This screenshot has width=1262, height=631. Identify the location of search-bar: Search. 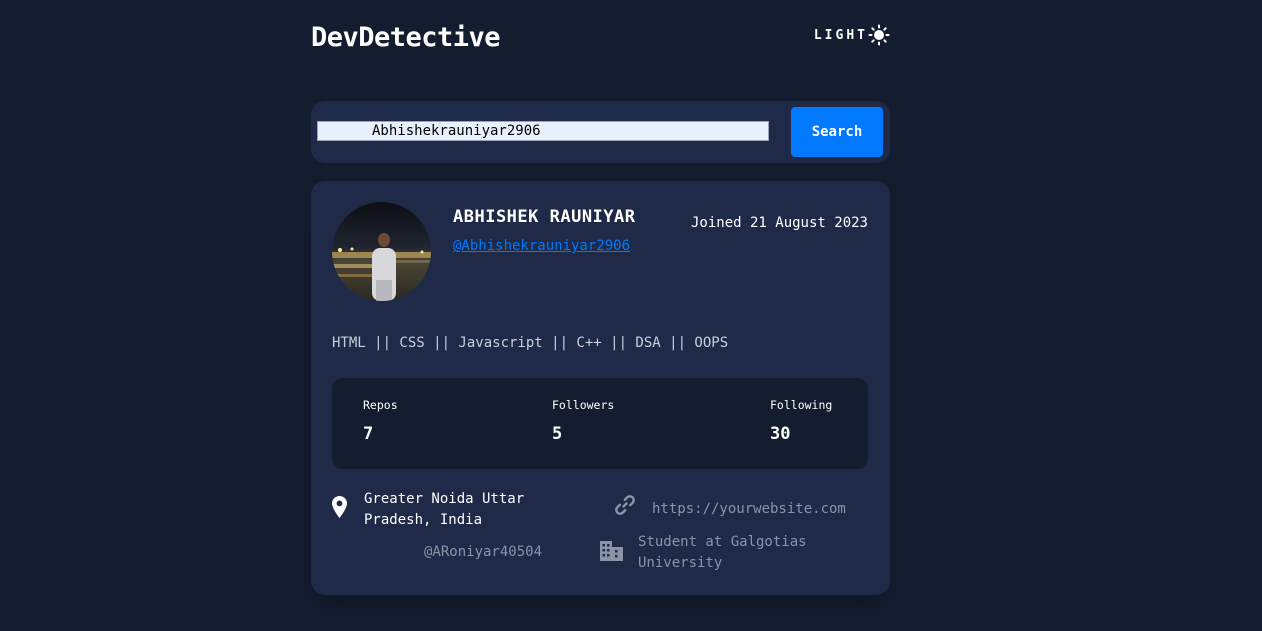
(600, 132).